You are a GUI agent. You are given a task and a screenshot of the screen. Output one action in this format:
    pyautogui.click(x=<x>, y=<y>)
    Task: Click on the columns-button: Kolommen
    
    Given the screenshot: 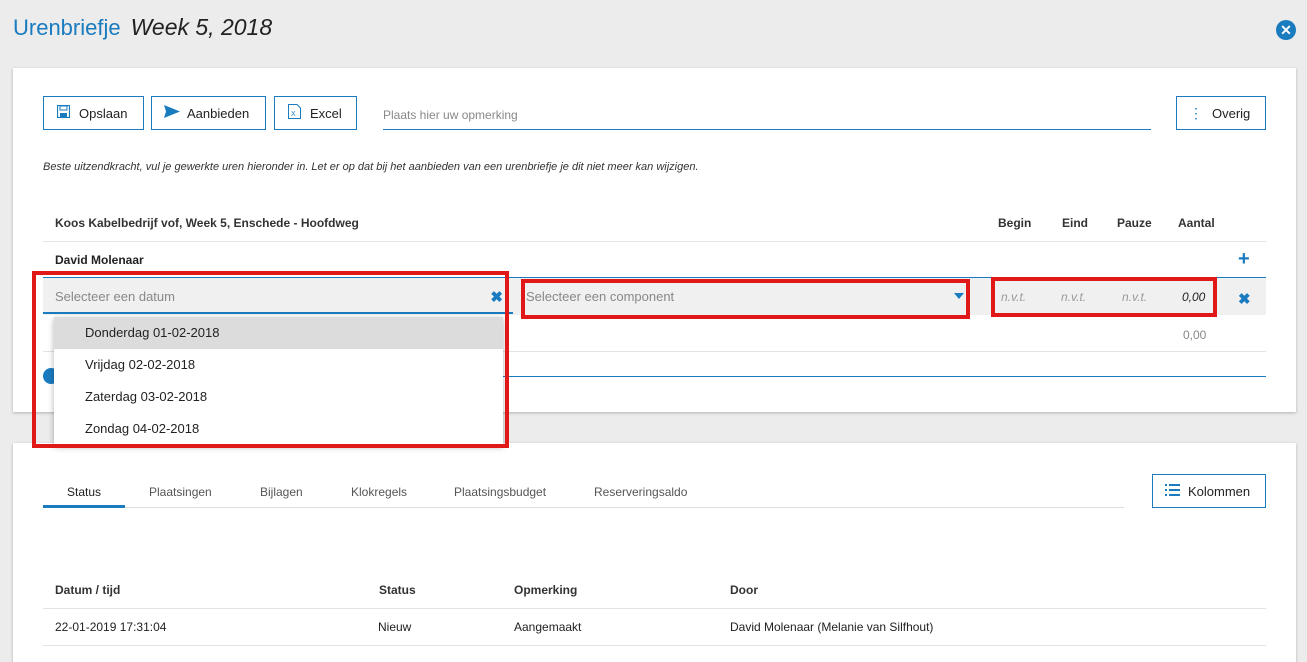 What is the action you would take?
    pyautogui.click(x=1209, y=491)
    